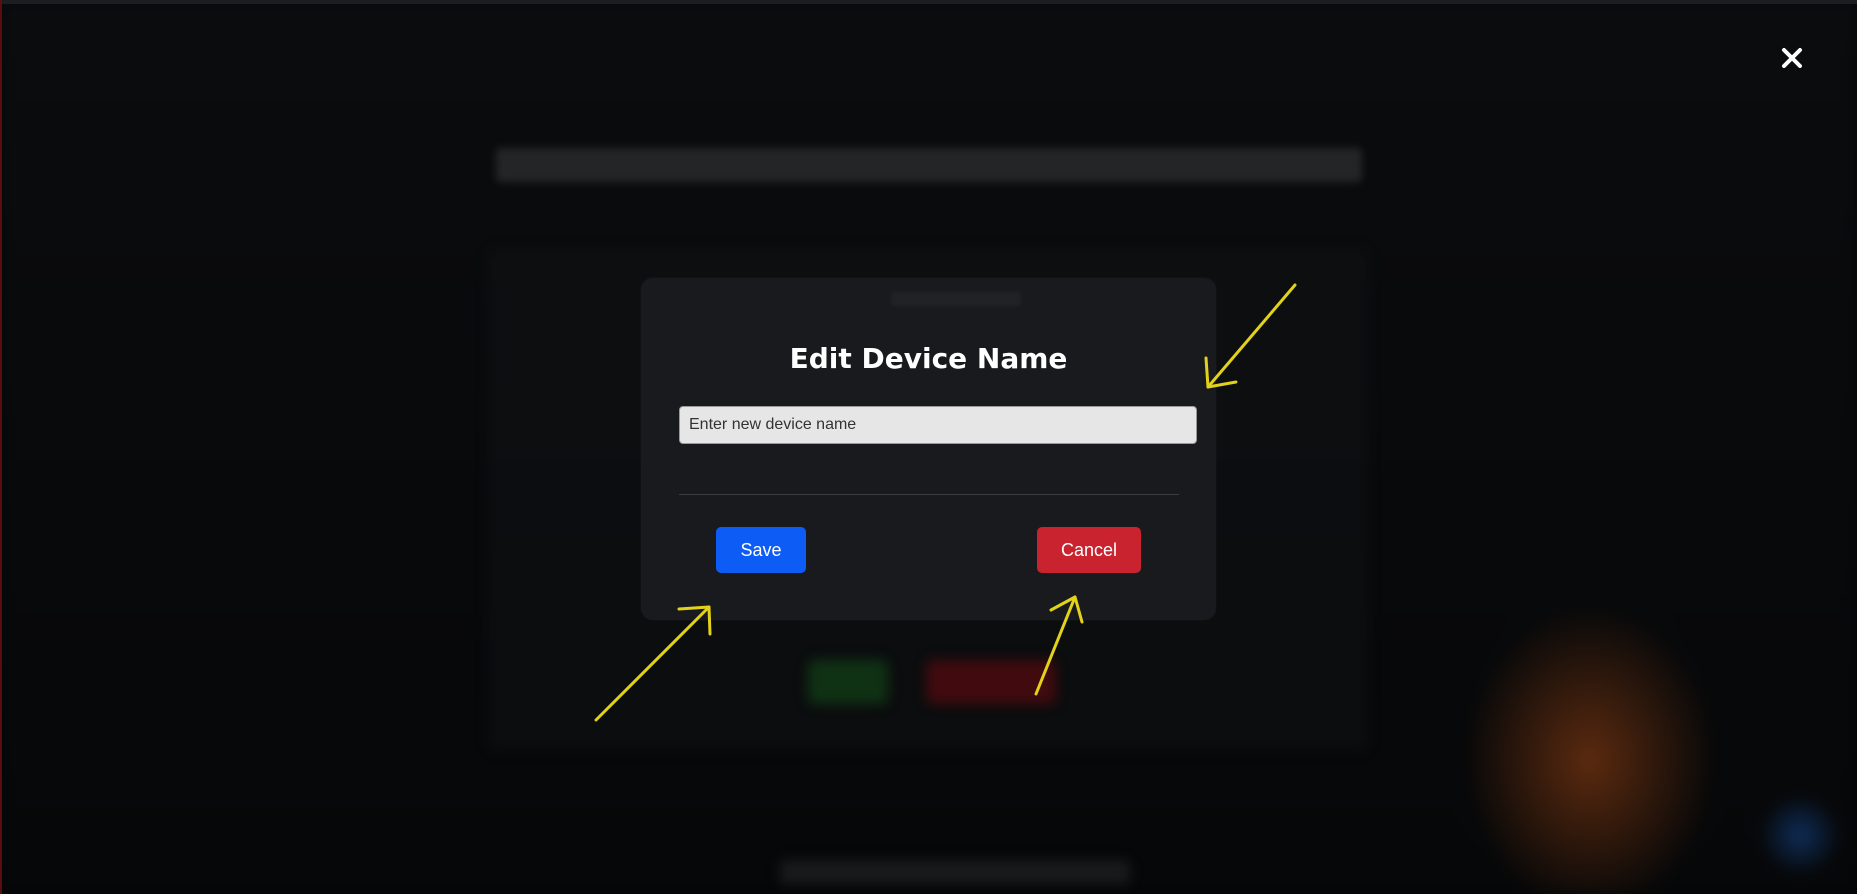  I want to click on dialog-title: Edit Device Name, so click(928, 358).